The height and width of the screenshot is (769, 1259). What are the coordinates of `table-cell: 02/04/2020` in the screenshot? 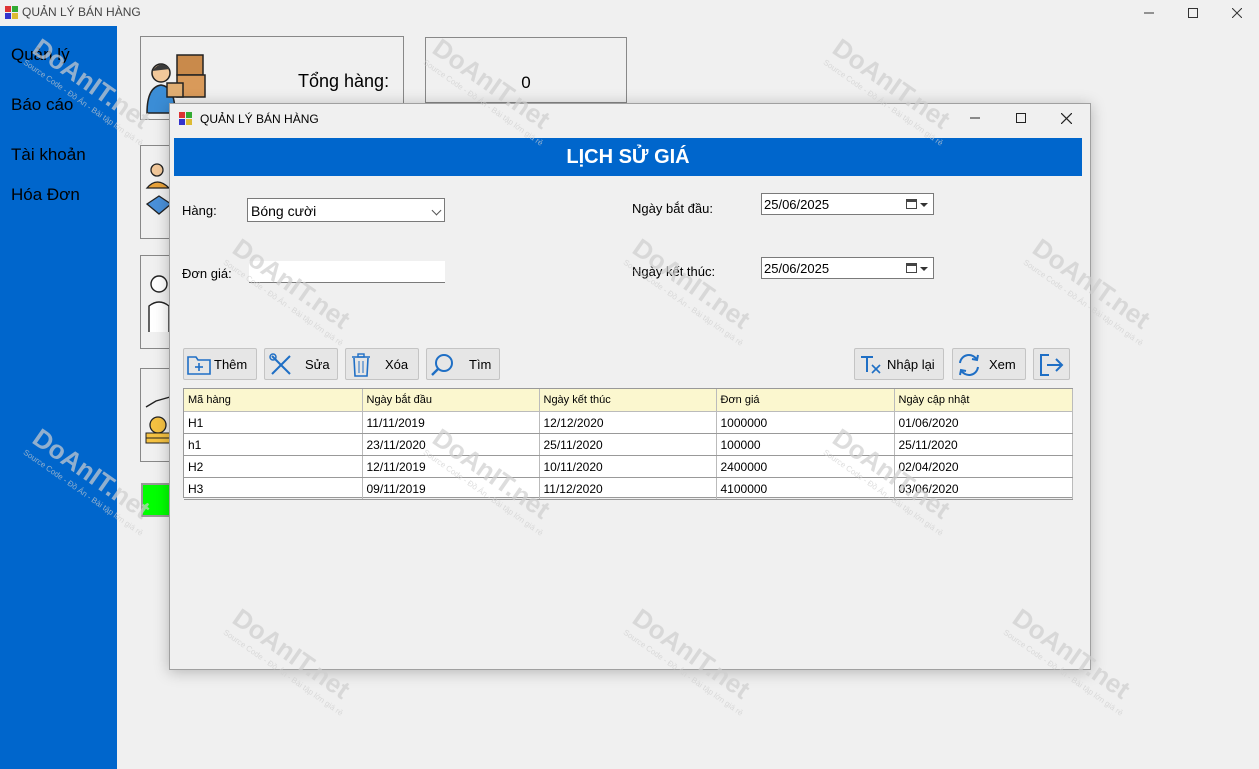 It's located at (983, 466).